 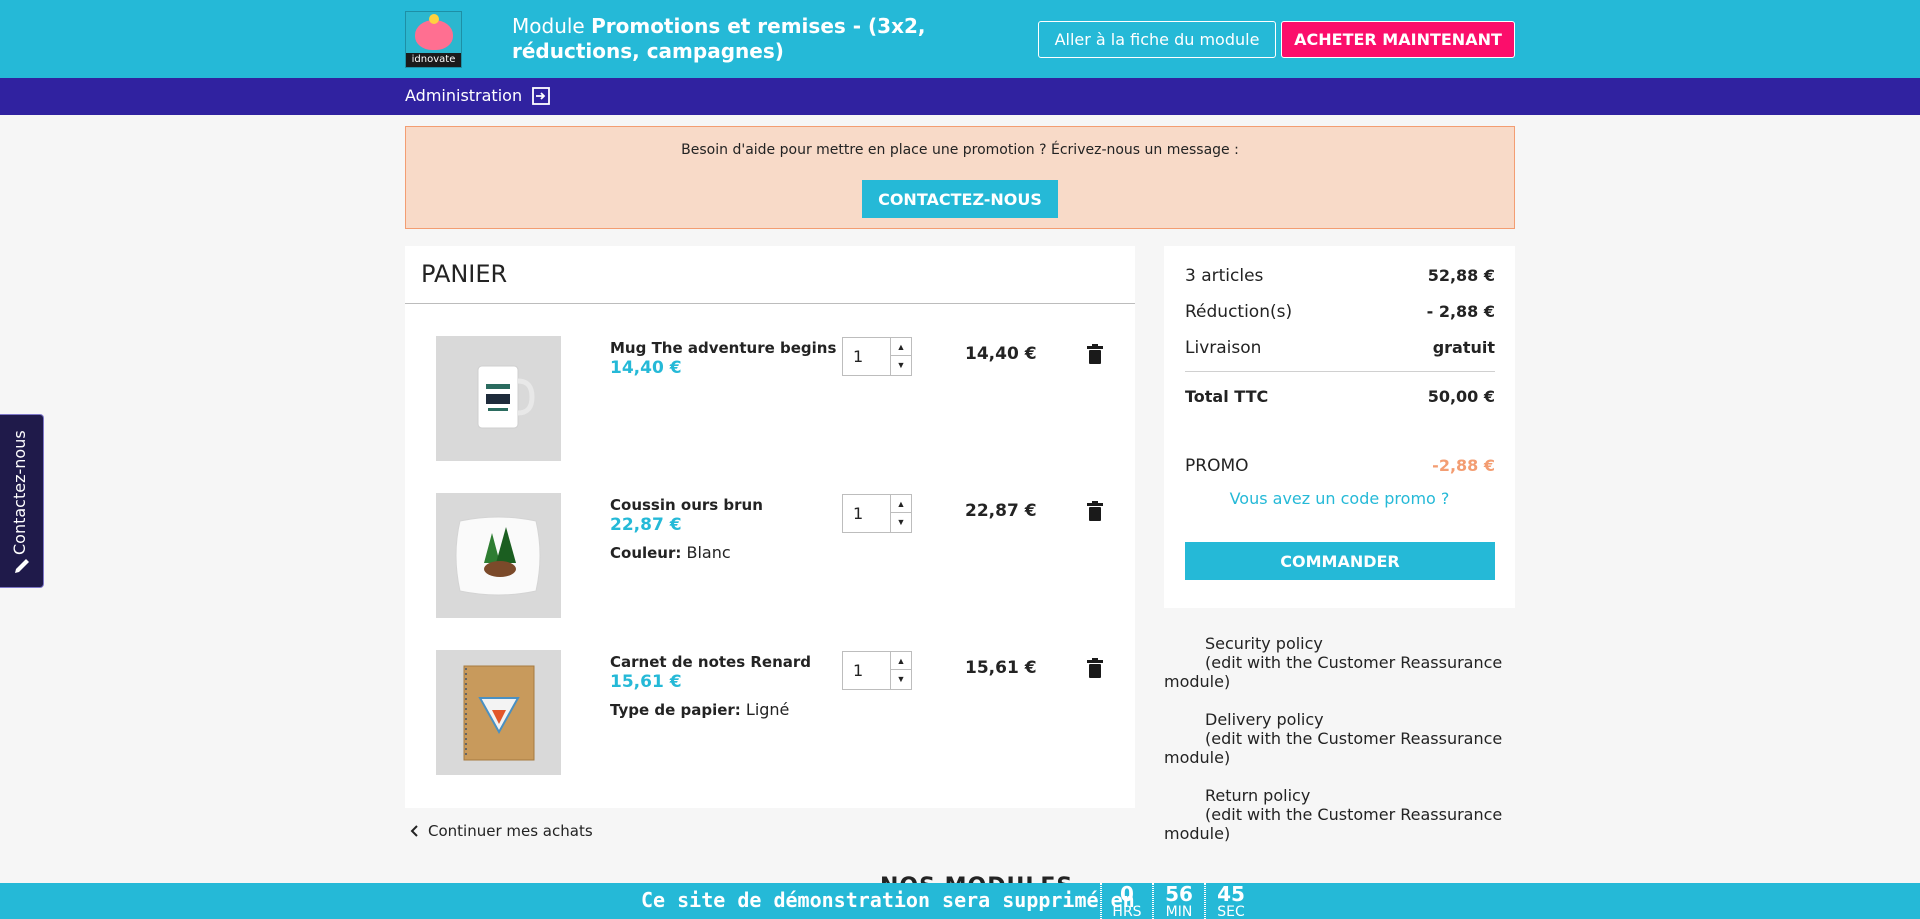 I want to click on product-image-cushion, so click(x=498, y=555).